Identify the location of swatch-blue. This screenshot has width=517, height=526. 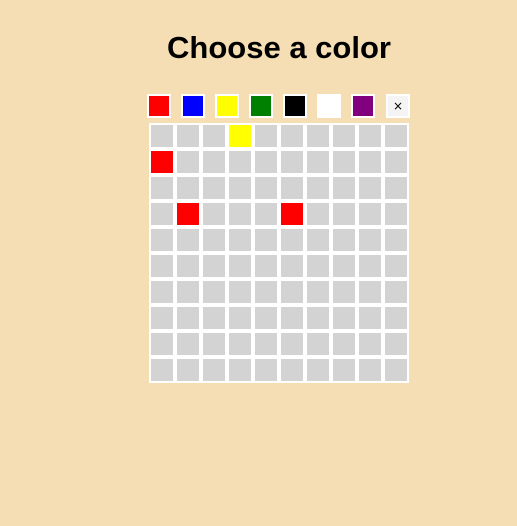
(193, 106).